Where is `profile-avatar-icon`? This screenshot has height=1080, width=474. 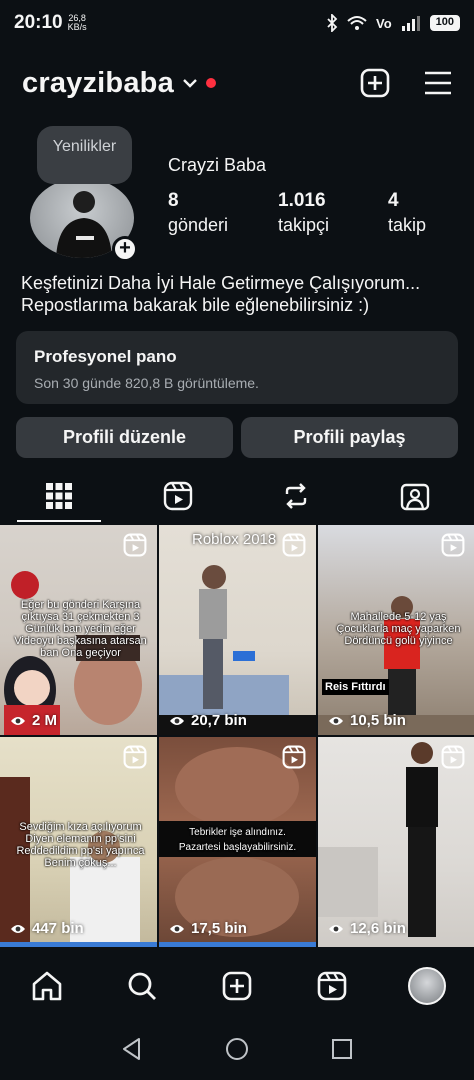 profile-avatar-icon is located at coordinates (426, 986).